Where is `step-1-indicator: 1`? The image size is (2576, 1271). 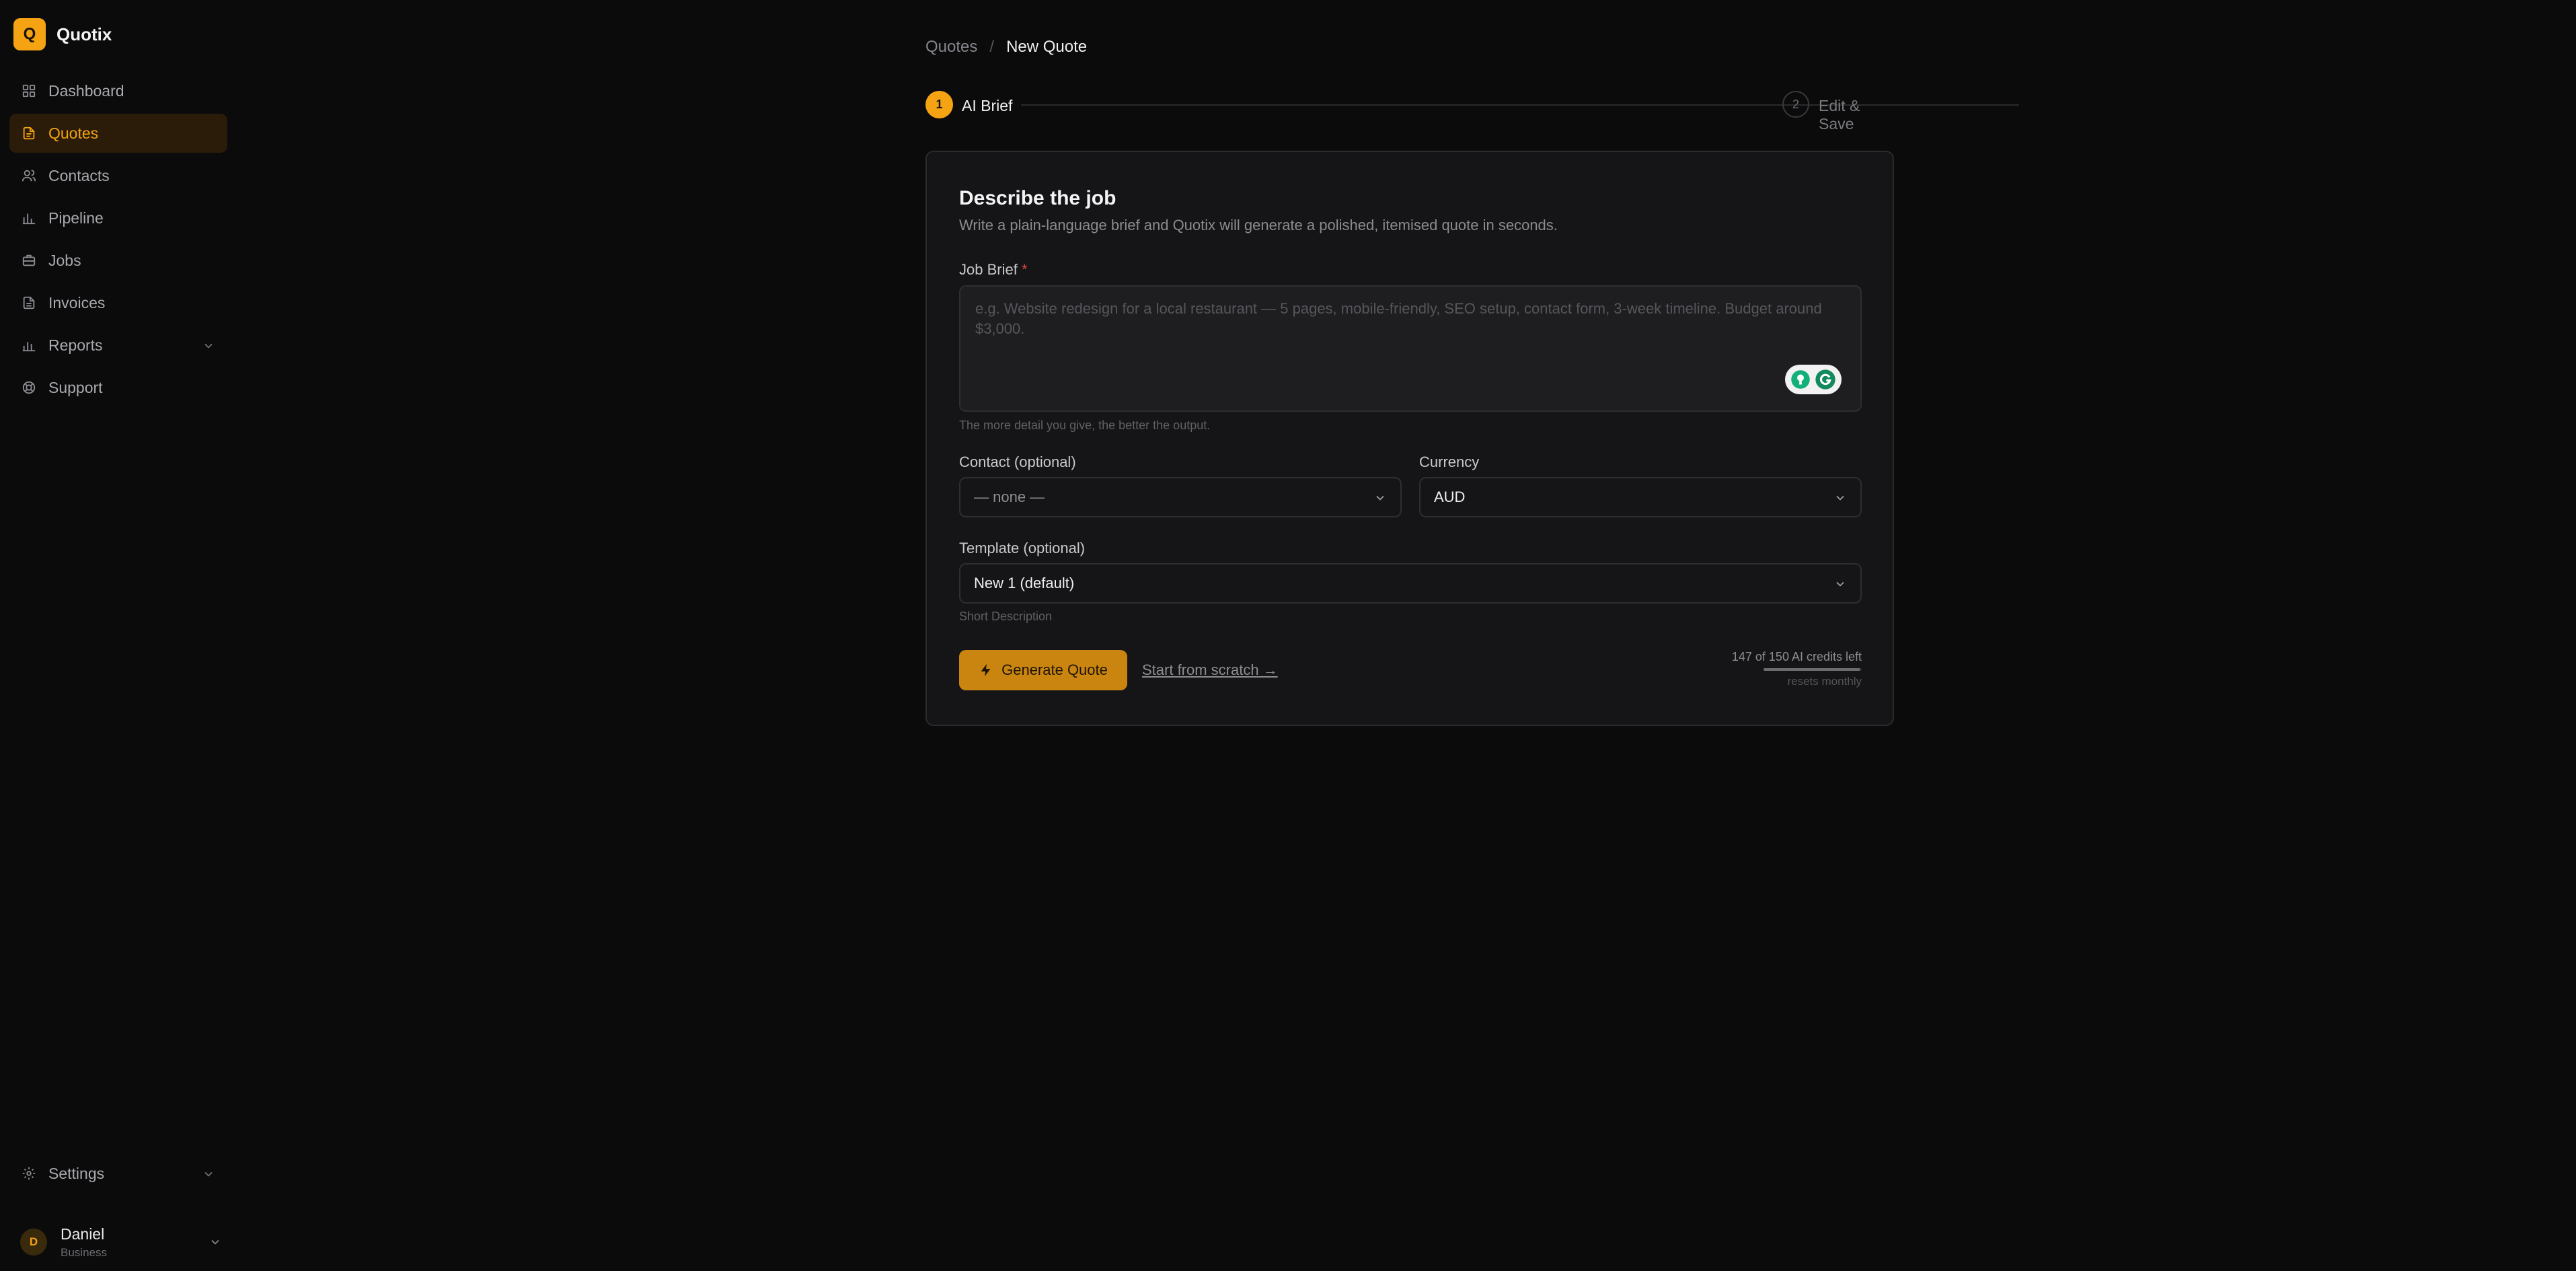
step-1-indicator: 1 is located at coordinates (939, 104).